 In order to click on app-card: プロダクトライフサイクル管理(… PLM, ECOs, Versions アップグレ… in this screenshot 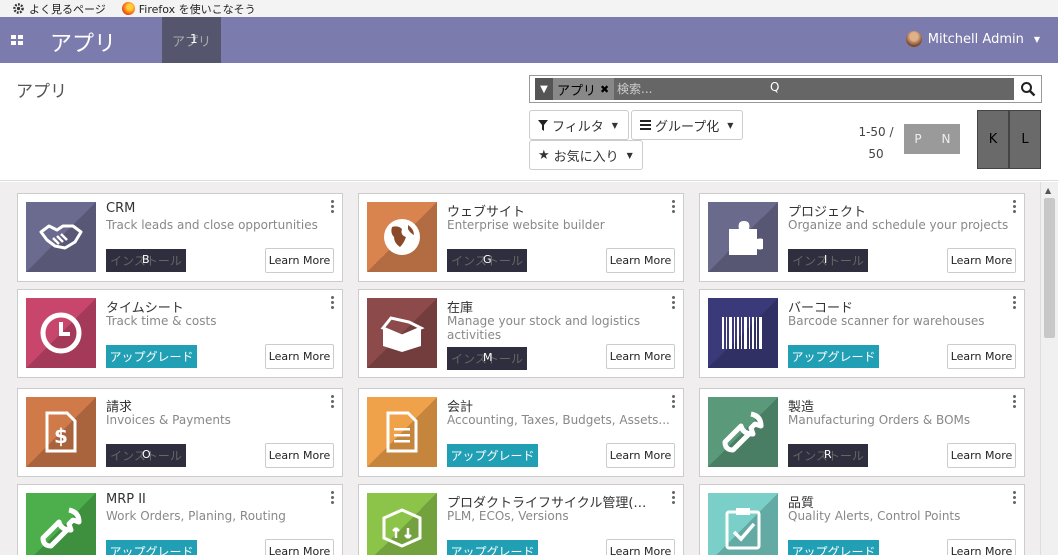, I will do `click(521, 519)`.